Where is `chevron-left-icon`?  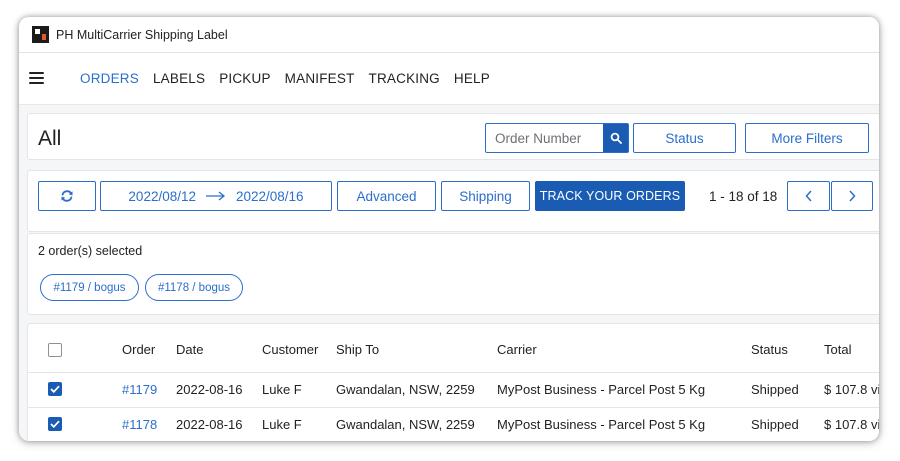 chevron-left-icon is located at coordinates (808, 196).